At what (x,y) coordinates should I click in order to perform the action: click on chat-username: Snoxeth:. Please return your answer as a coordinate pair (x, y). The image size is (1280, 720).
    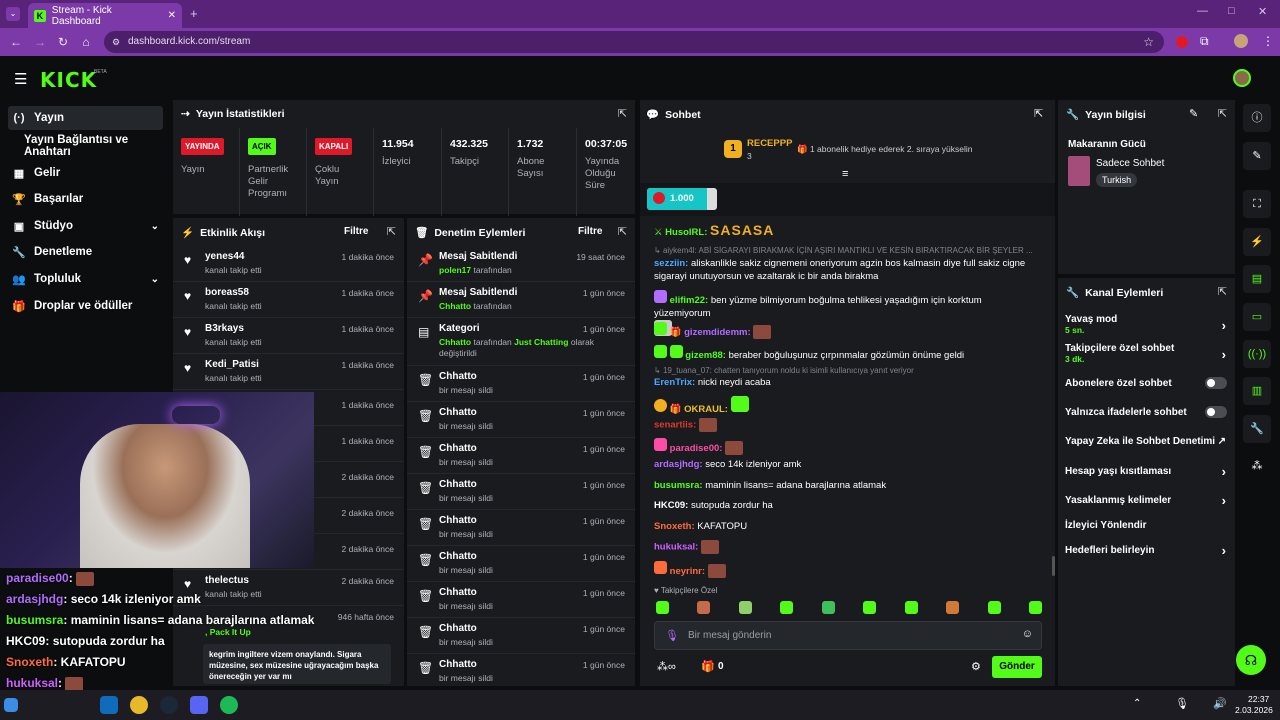
    Looking at the image, I should click on (674, 526).